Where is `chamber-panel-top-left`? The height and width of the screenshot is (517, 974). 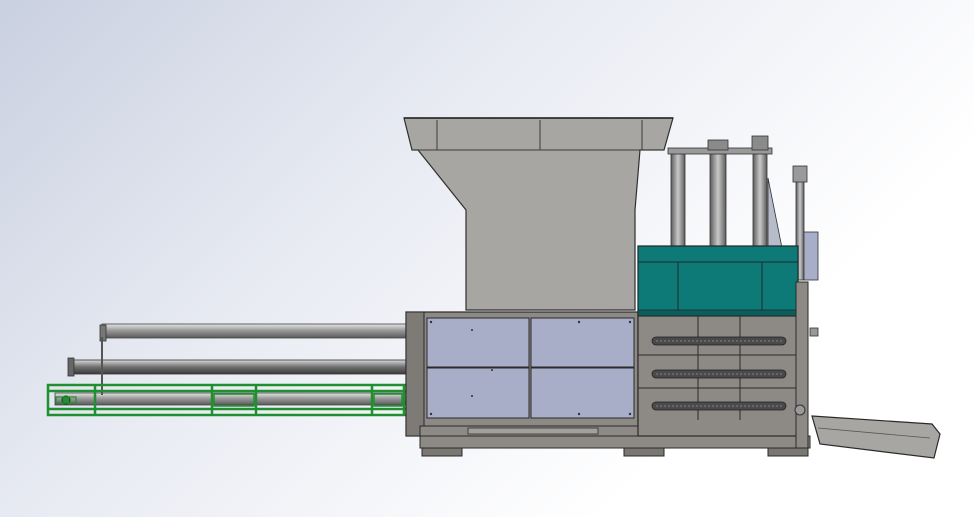
chamber-panel-top-left is located at coordinates (478, 342).